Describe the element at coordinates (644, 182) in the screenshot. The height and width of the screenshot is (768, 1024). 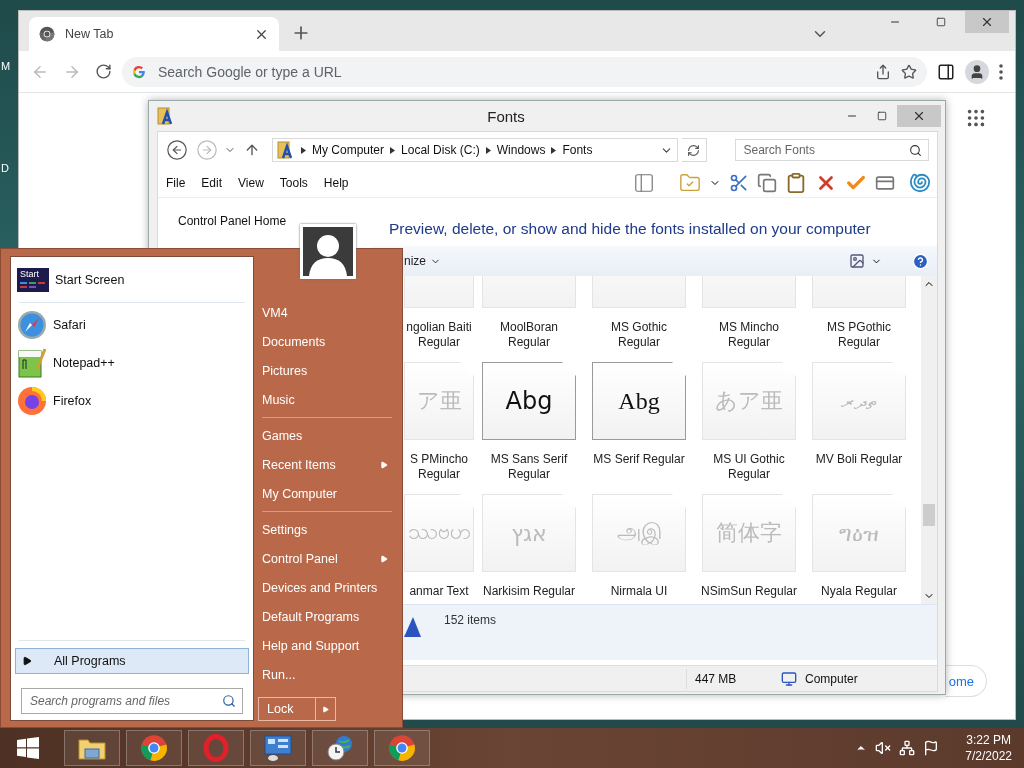
I see `layout-icon` at that location.